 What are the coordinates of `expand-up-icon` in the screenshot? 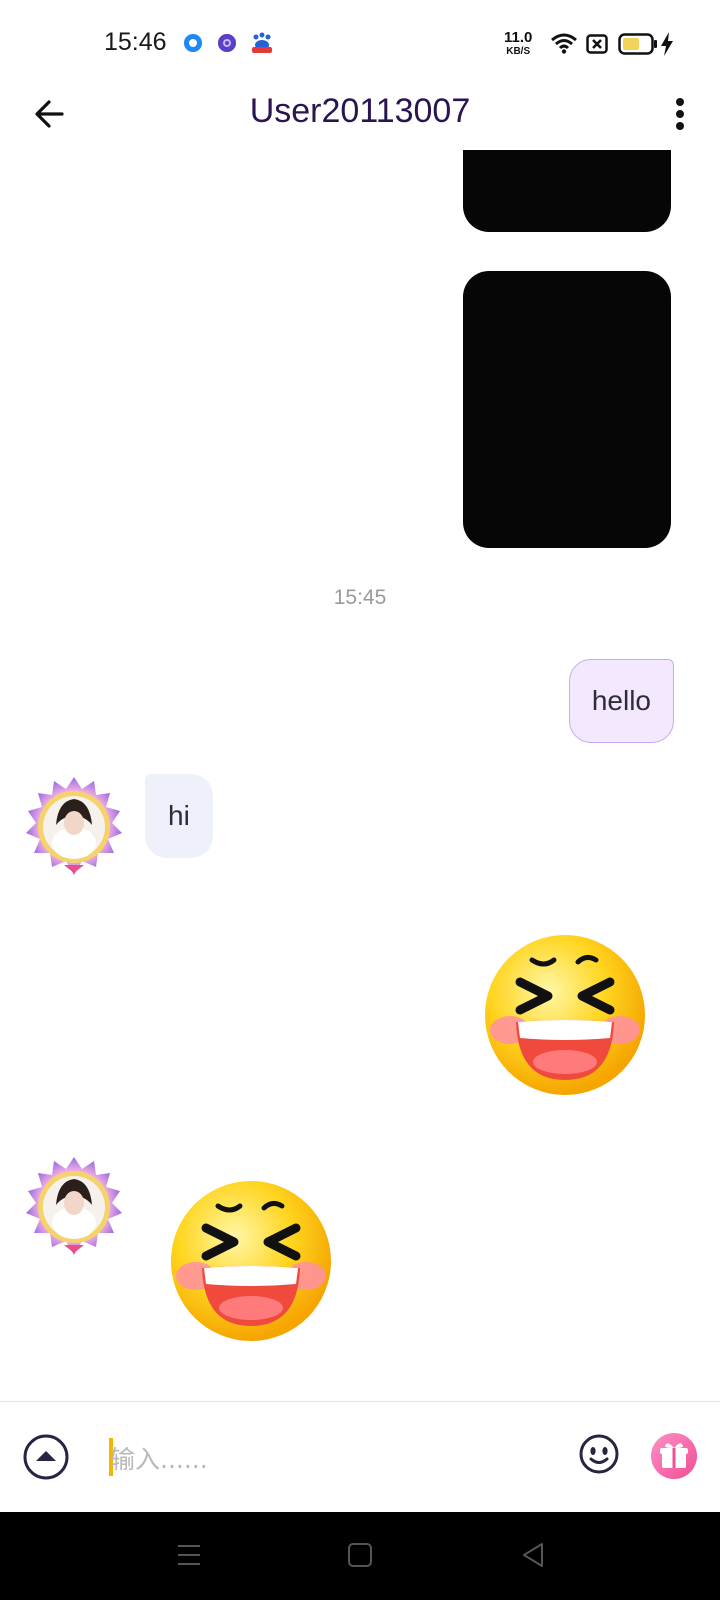 It's located at (46, 1457).